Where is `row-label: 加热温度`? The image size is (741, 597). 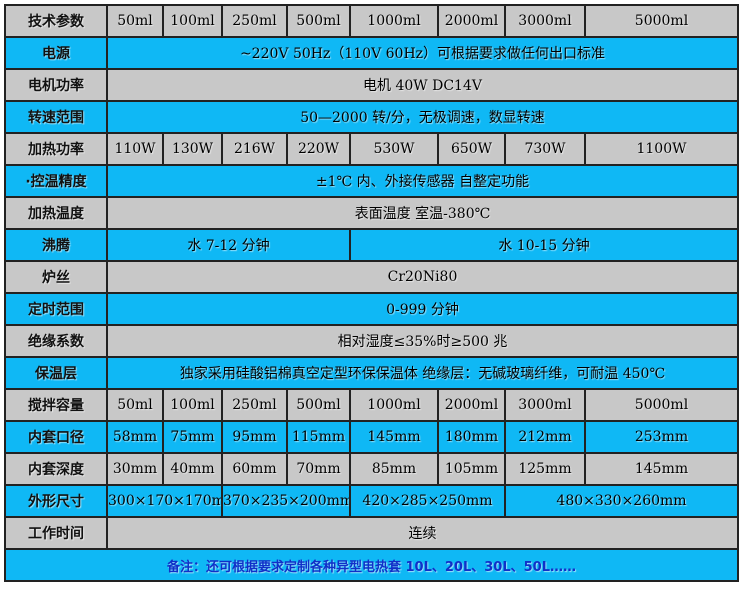 row-label: 加热温度 is located at coordinates (57, 214).